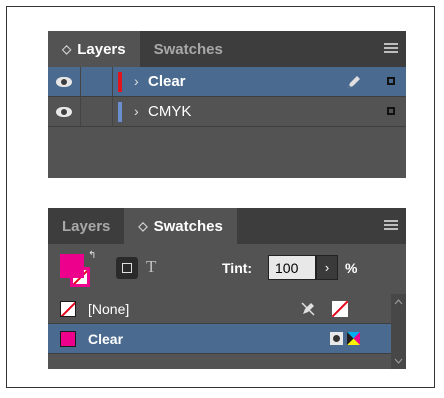 This screenshot has height=398, width=444. I want to click on tint-stepper-button: ›, so click(327, 267).